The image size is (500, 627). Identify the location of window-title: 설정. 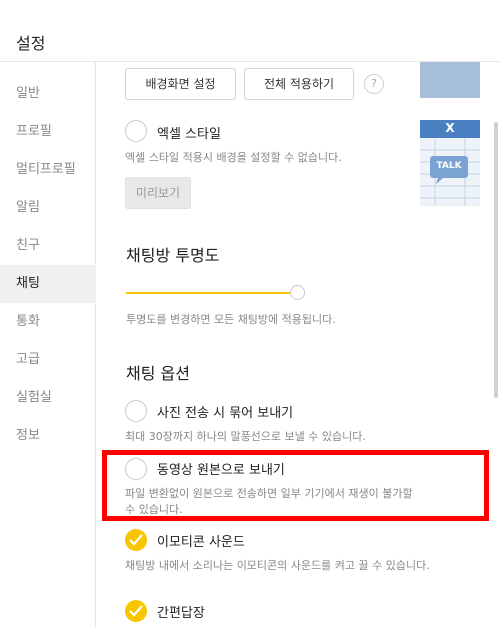
(31, 43).